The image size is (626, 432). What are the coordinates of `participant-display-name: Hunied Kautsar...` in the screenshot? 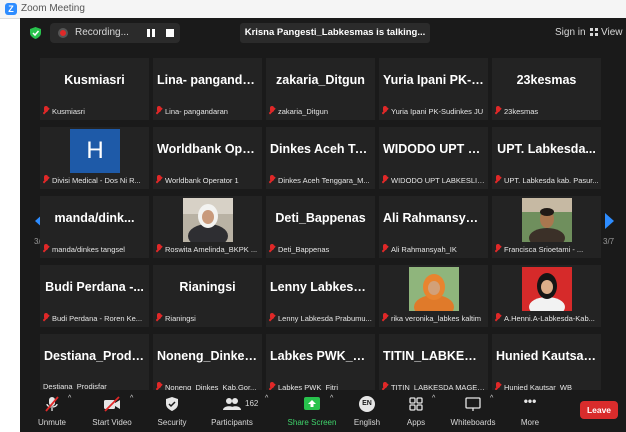 It's located at (547, 356).